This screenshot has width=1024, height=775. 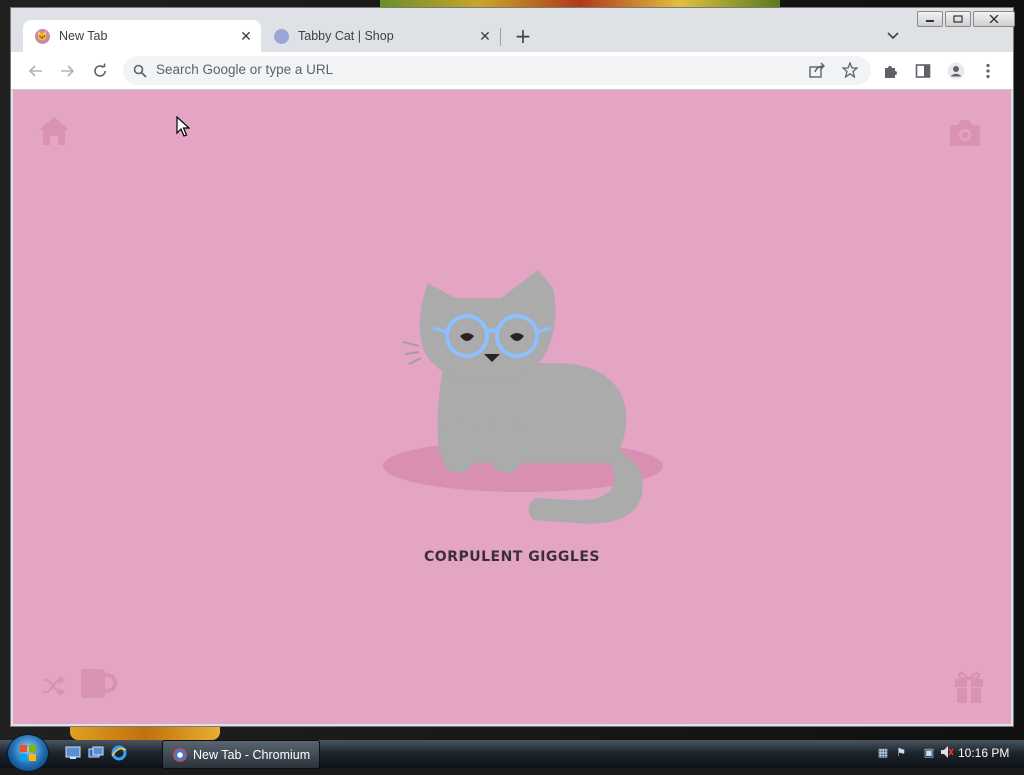 What do you see at coordinates (965, 135) in the screenshot?
I see `camera-icon` at bounding box center [965, 135].